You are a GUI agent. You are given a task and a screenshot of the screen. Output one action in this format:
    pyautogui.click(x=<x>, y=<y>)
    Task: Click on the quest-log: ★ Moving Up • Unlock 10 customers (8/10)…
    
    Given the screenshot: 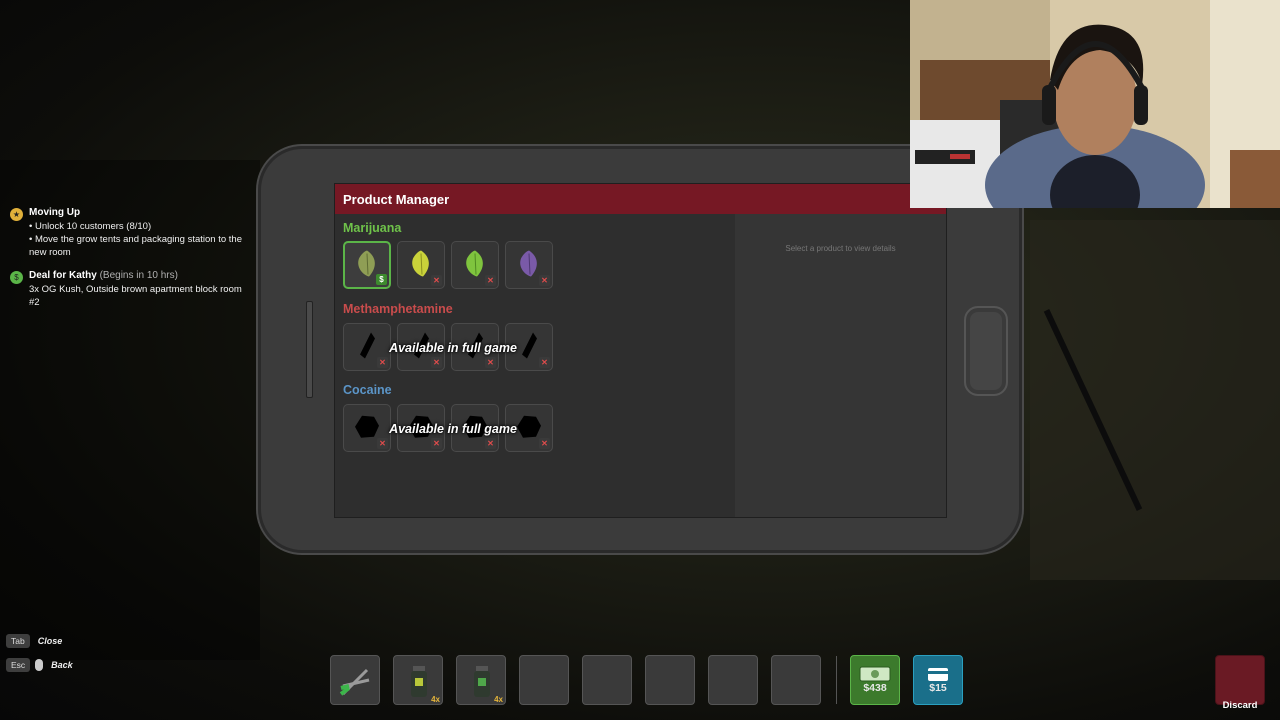 What is the action you would take?
    pyautogui.click(x=130, y=262)
    